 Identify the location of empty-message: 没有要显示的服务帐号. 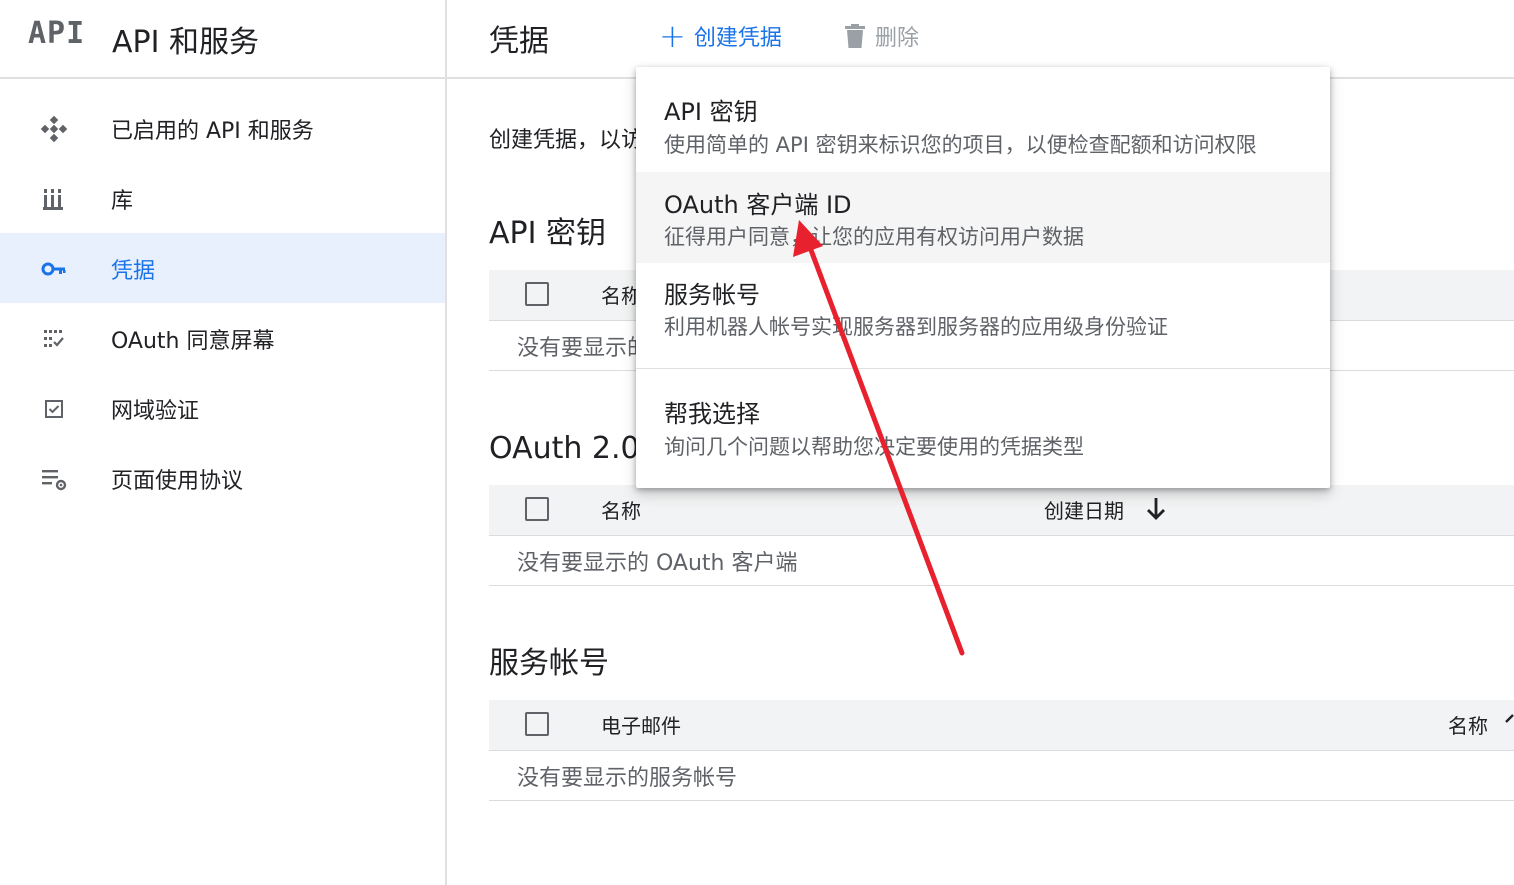
(627, 778).